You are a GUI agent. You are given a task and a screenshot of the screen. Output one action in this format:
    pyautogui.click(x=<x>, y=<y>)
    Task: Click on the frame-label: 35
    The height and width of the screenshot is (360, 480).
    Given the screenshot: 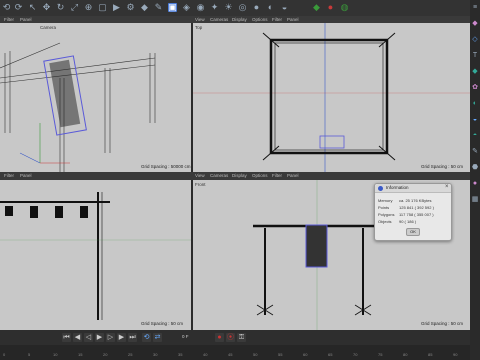 What is the action you would take?
    pyautogui.click(x=180, y=354)
    